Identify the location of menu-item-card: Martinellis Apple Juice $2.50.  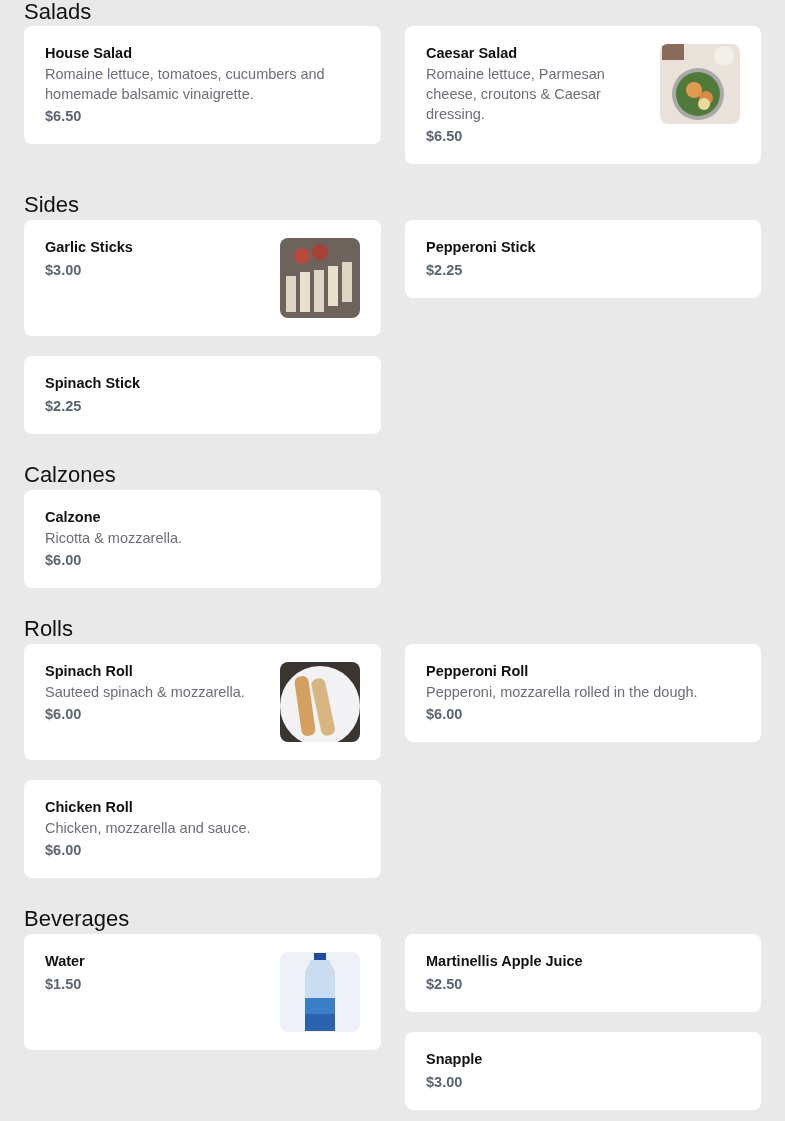
(583, 973).